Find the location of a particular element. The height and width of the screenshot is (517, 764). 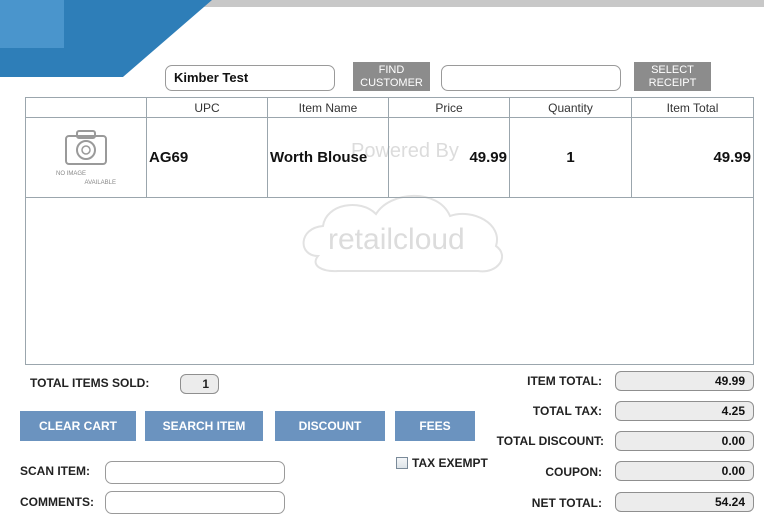

total-discount-label: TOTAL DISCOUNT: is located at coordinates (550, 441).